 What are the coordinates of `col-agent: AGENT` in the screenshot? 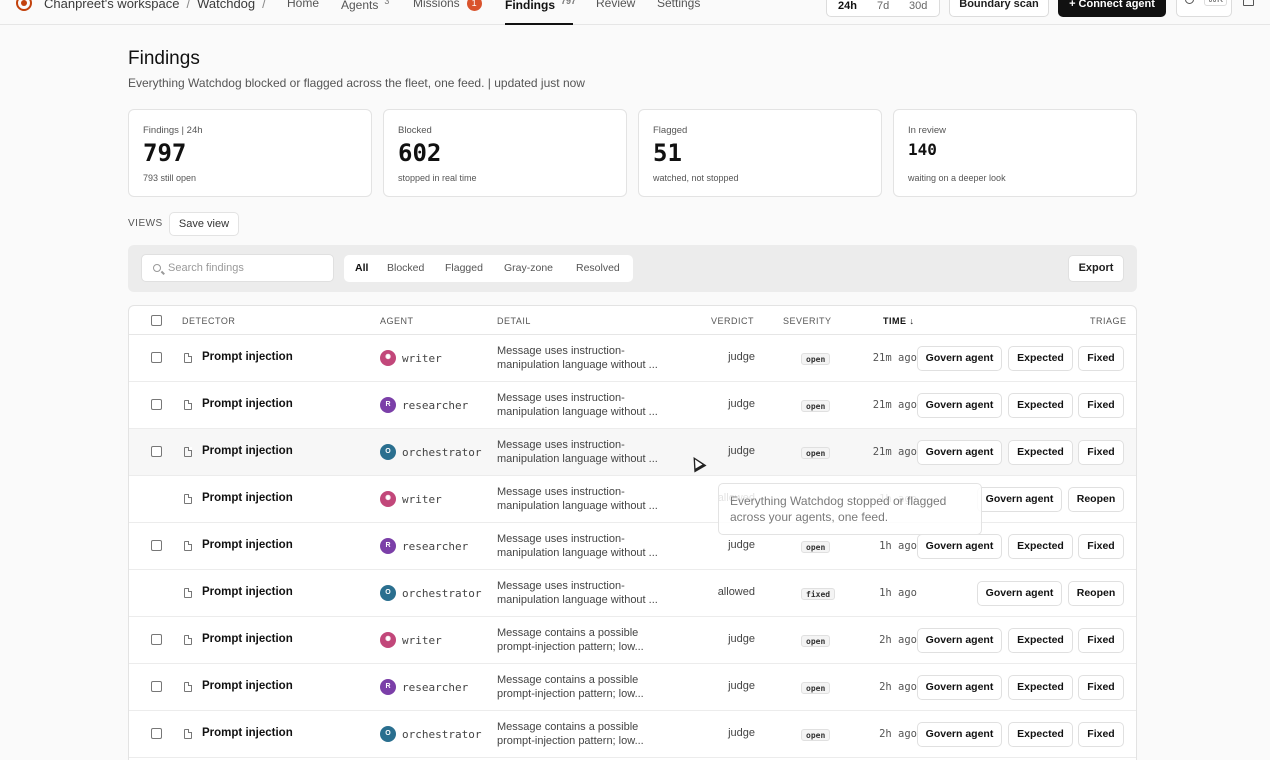 It's located at (397, 321).